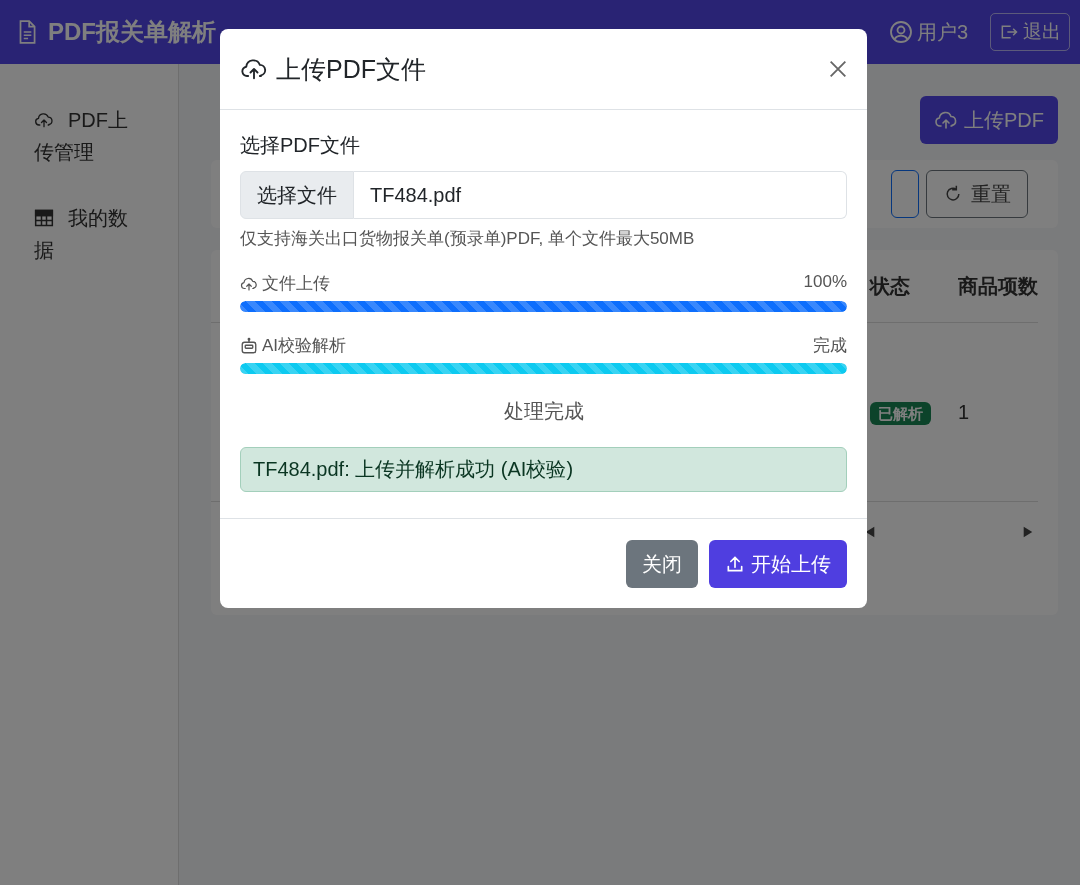 The height and width of the screenshot is (885, 1080). Describe the element at coordinates (1009, 32) in the screenshot. I see `logout-icon` at that location.